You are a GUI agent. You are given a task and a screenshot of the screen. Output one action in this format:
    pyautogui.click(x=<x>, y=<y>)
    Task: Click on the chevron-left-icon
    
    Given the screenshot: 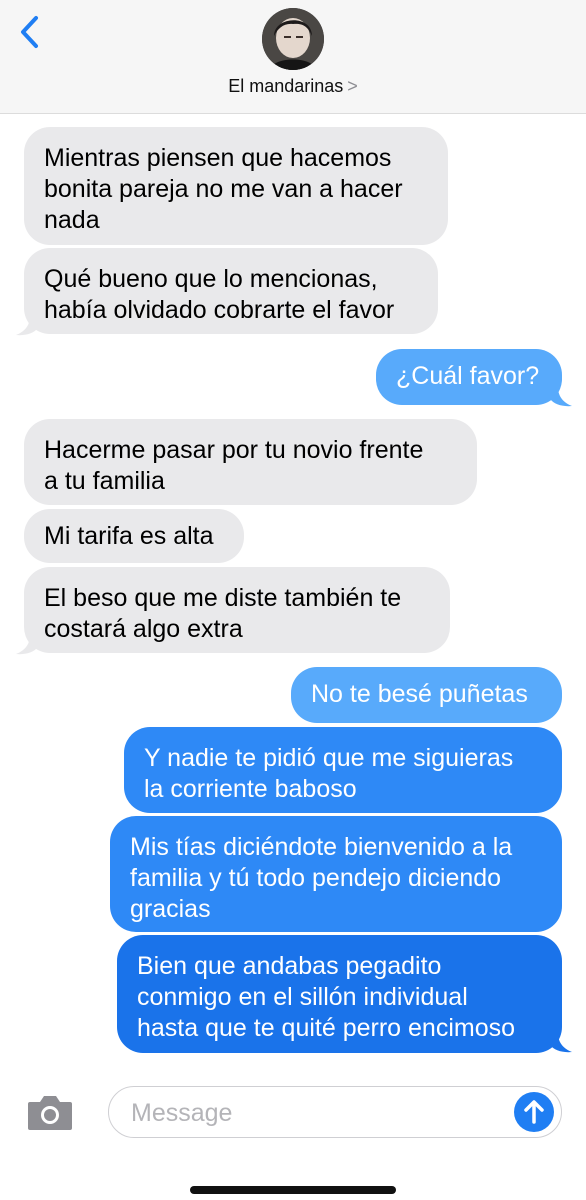 What is the action you would take?
    pyautogui.click(x=29, y=32)
    